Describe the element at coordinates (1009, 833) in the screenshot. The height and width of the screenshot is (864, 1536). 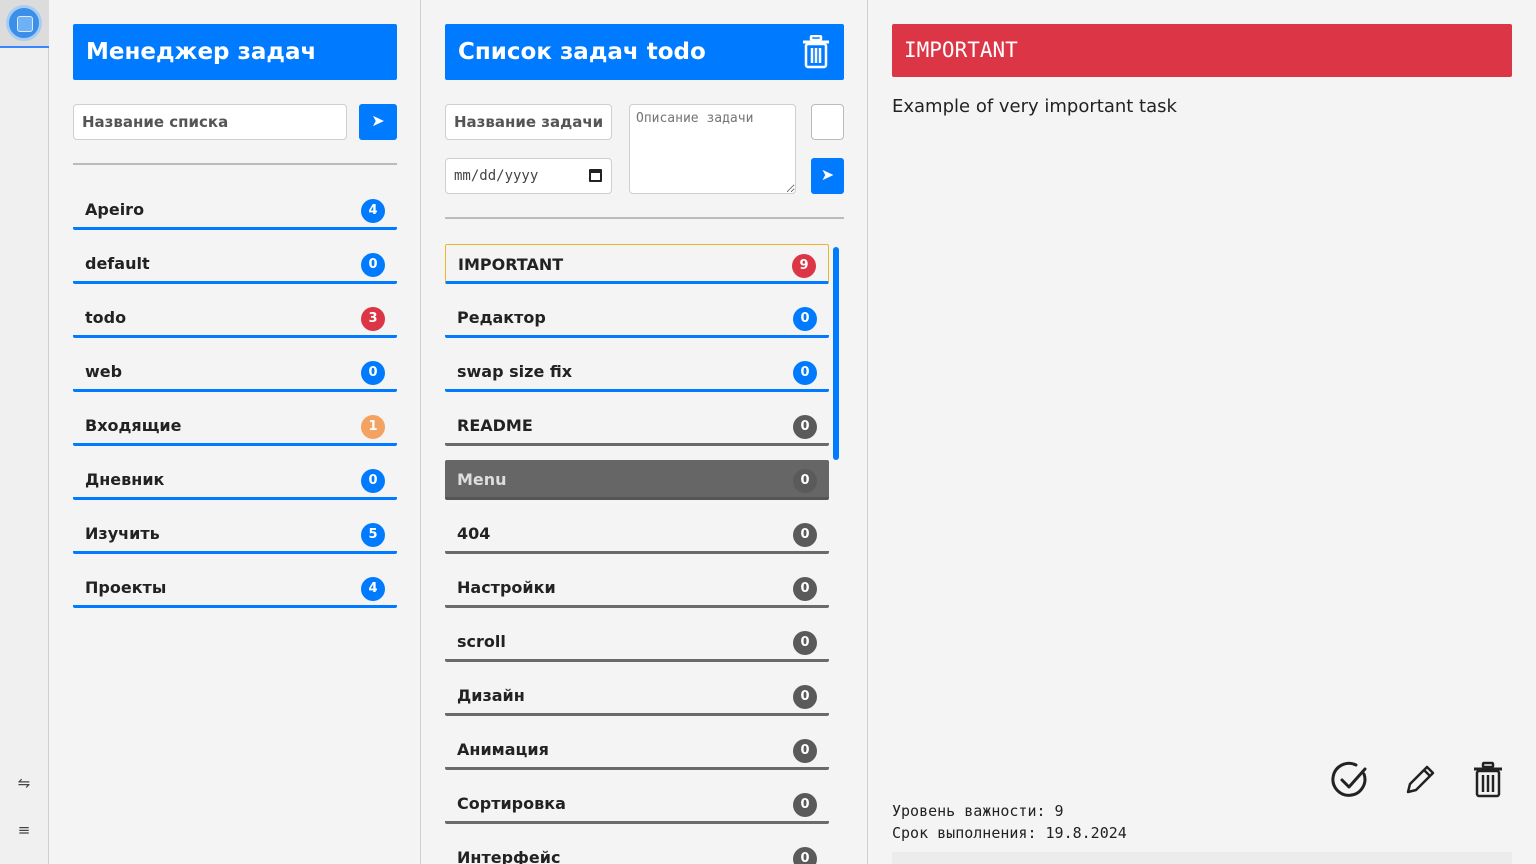
I see `task-due-date: Срок выполнения: 19.8.2024` at that location.